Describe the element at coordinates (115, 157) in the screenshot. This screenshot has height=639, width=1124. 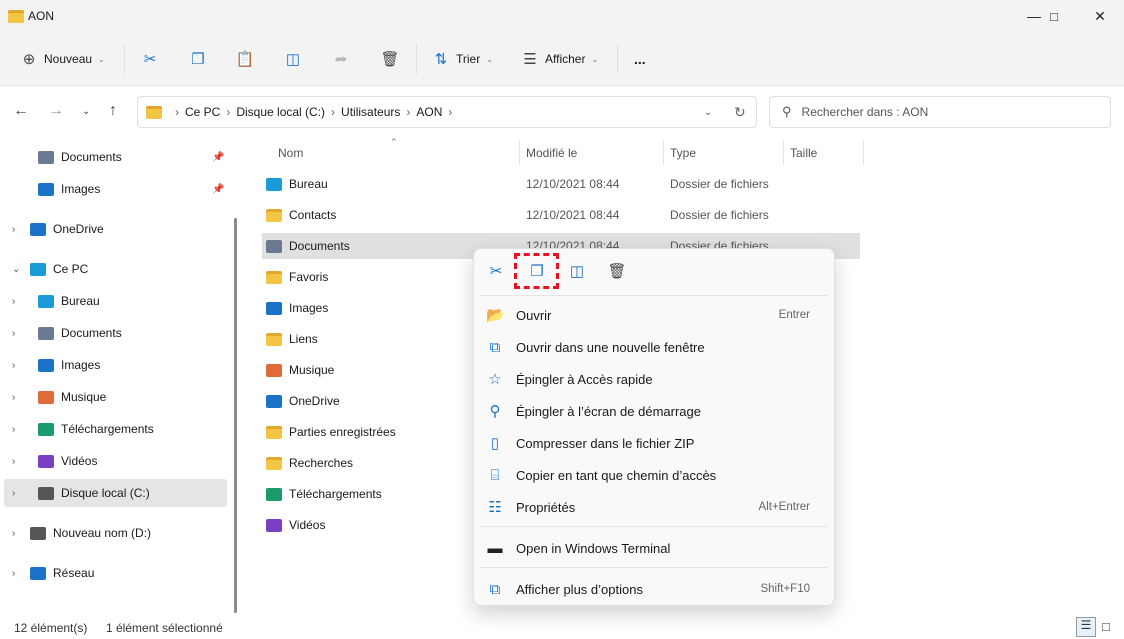
I see `sidebar-item: Documents 📌` at that location.